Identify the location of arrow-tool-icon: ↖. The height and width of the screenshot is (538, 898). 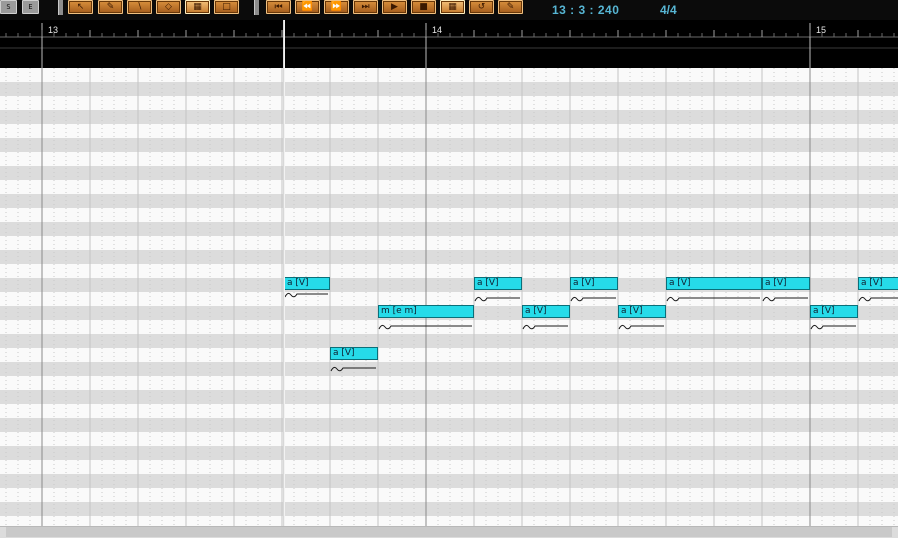
(80, 7).